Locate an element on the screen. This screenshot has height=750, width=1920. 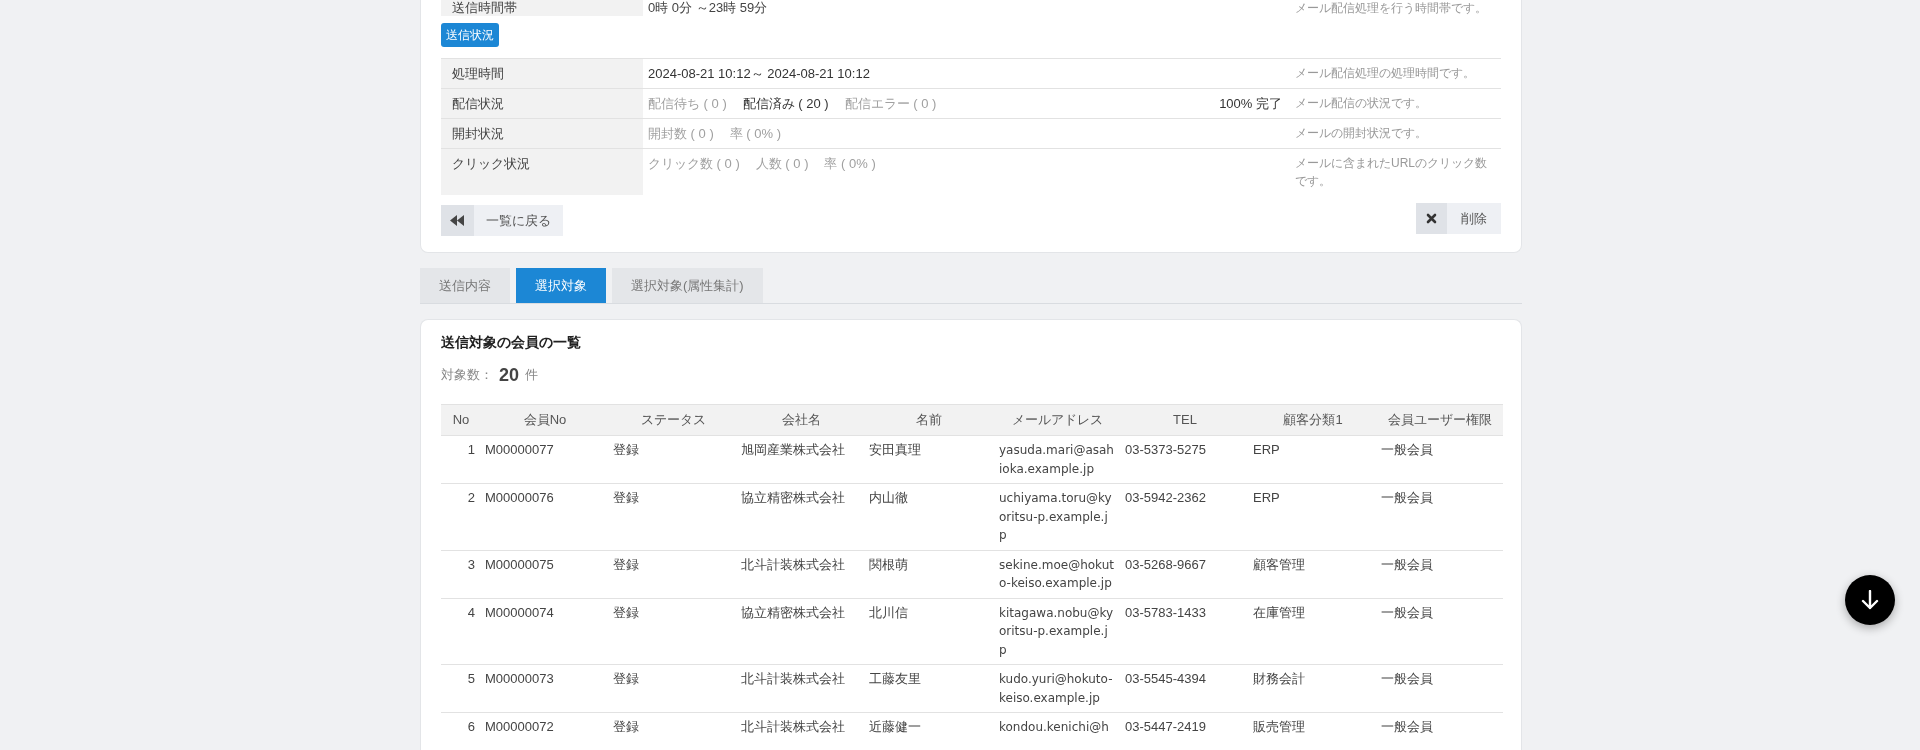
table-cell: 03-5373-5275 is located at coordinates (1185, 459).